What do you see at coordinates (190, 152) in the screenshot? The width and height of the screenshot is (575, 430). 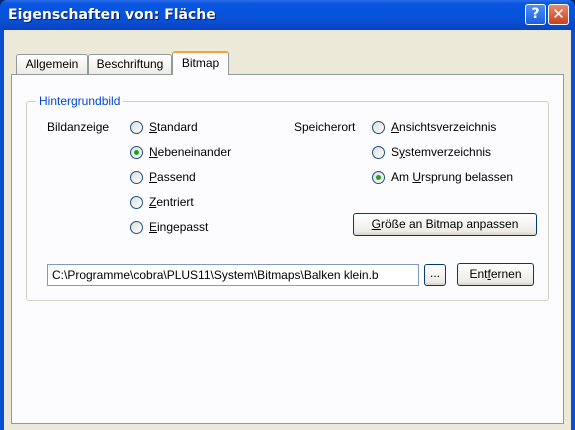 I see `radio-nebeneinander-label: Nebeneinander` at bounding box center [190, 152].